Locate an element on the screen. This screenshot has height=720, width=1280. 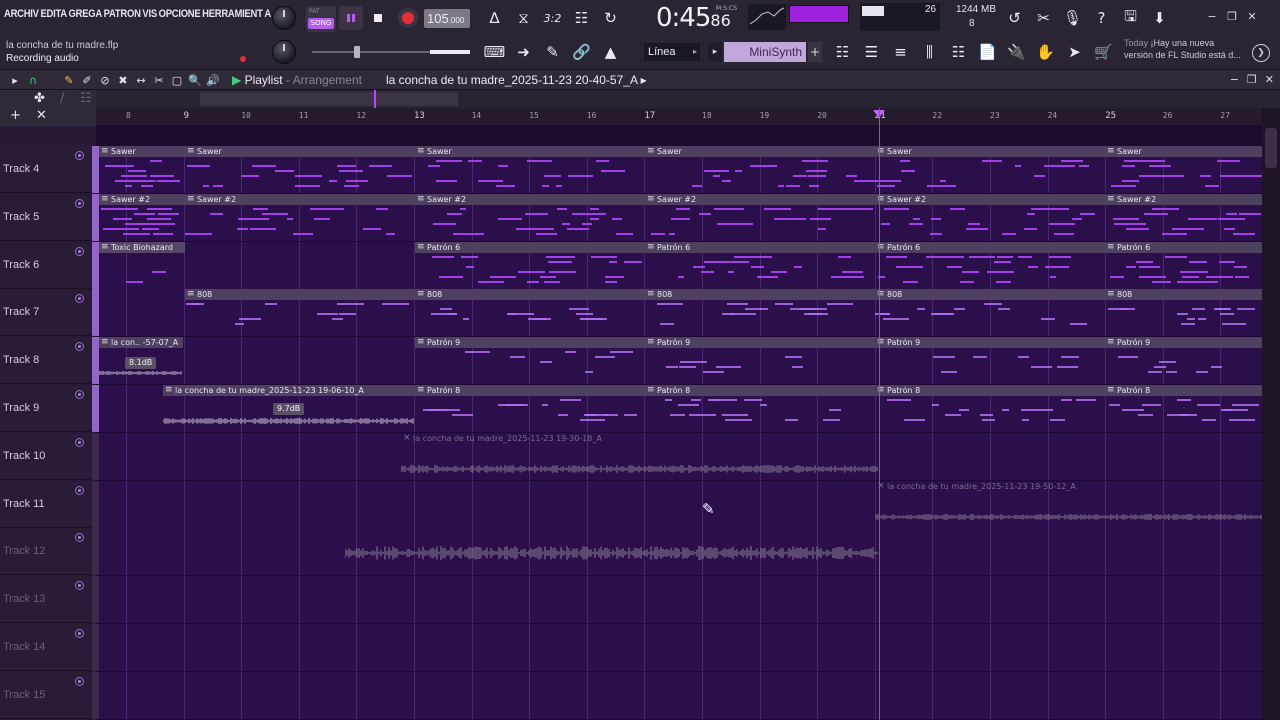
vertical-scrollbar is located at coordinates (1271, 414).